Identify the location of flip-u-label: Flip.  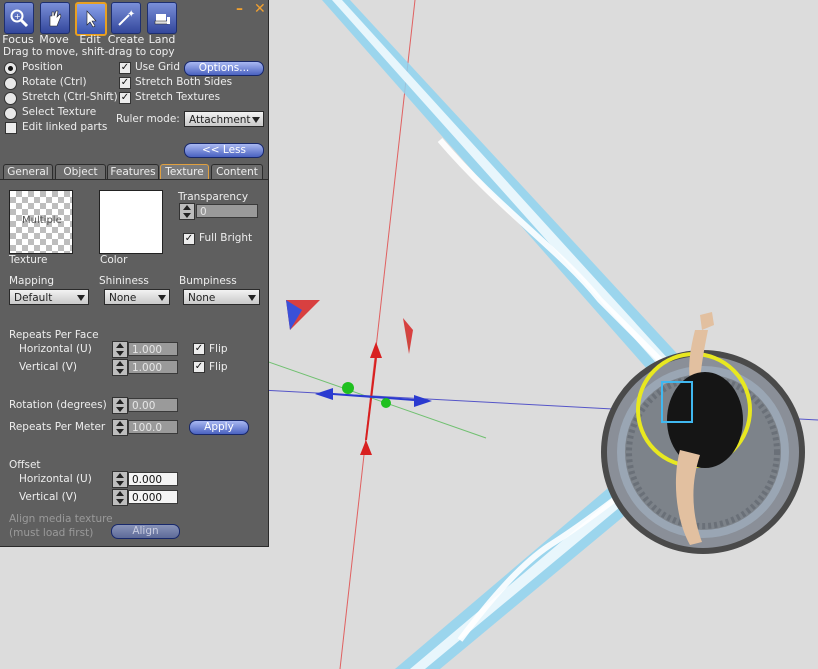
(218, 349).